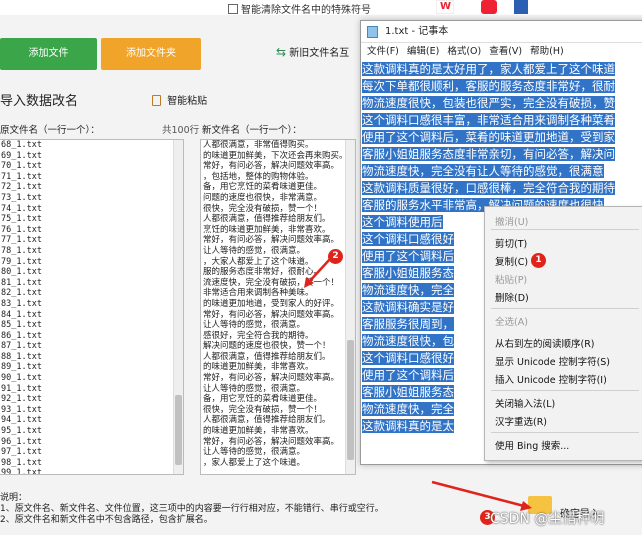 This screenshot has width=642, height=535. I want to click on wps-icon: W, so click(445, 7).